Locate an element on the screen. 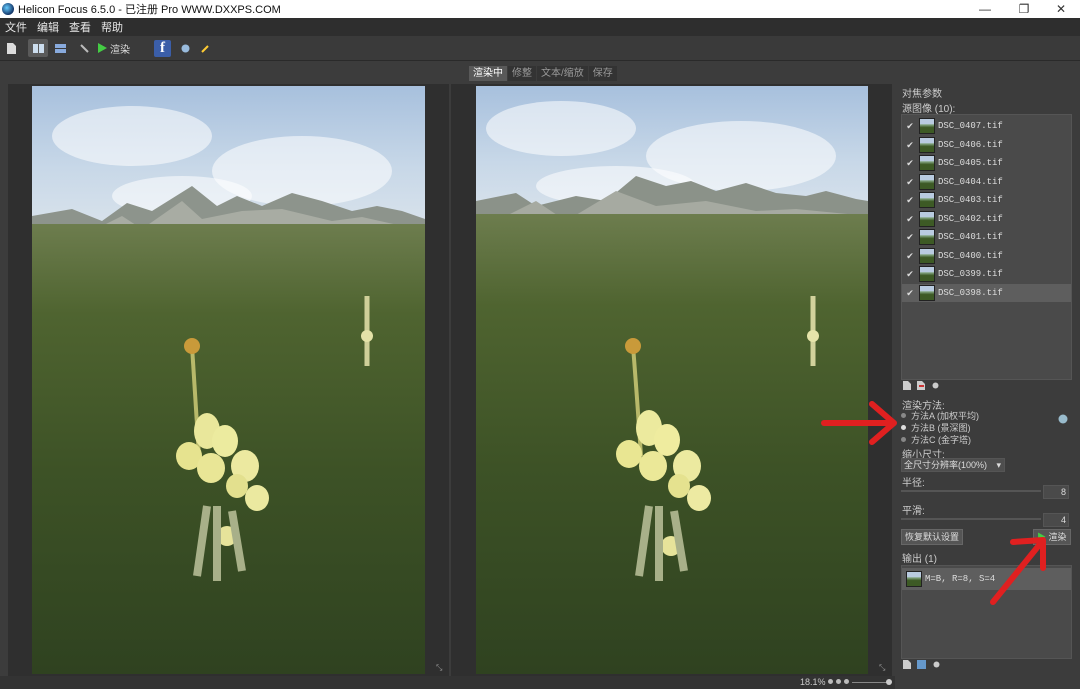 The height and width of the screenshot is (689, 1080). close-button: ✕ is located at coordinates (1061, 9).